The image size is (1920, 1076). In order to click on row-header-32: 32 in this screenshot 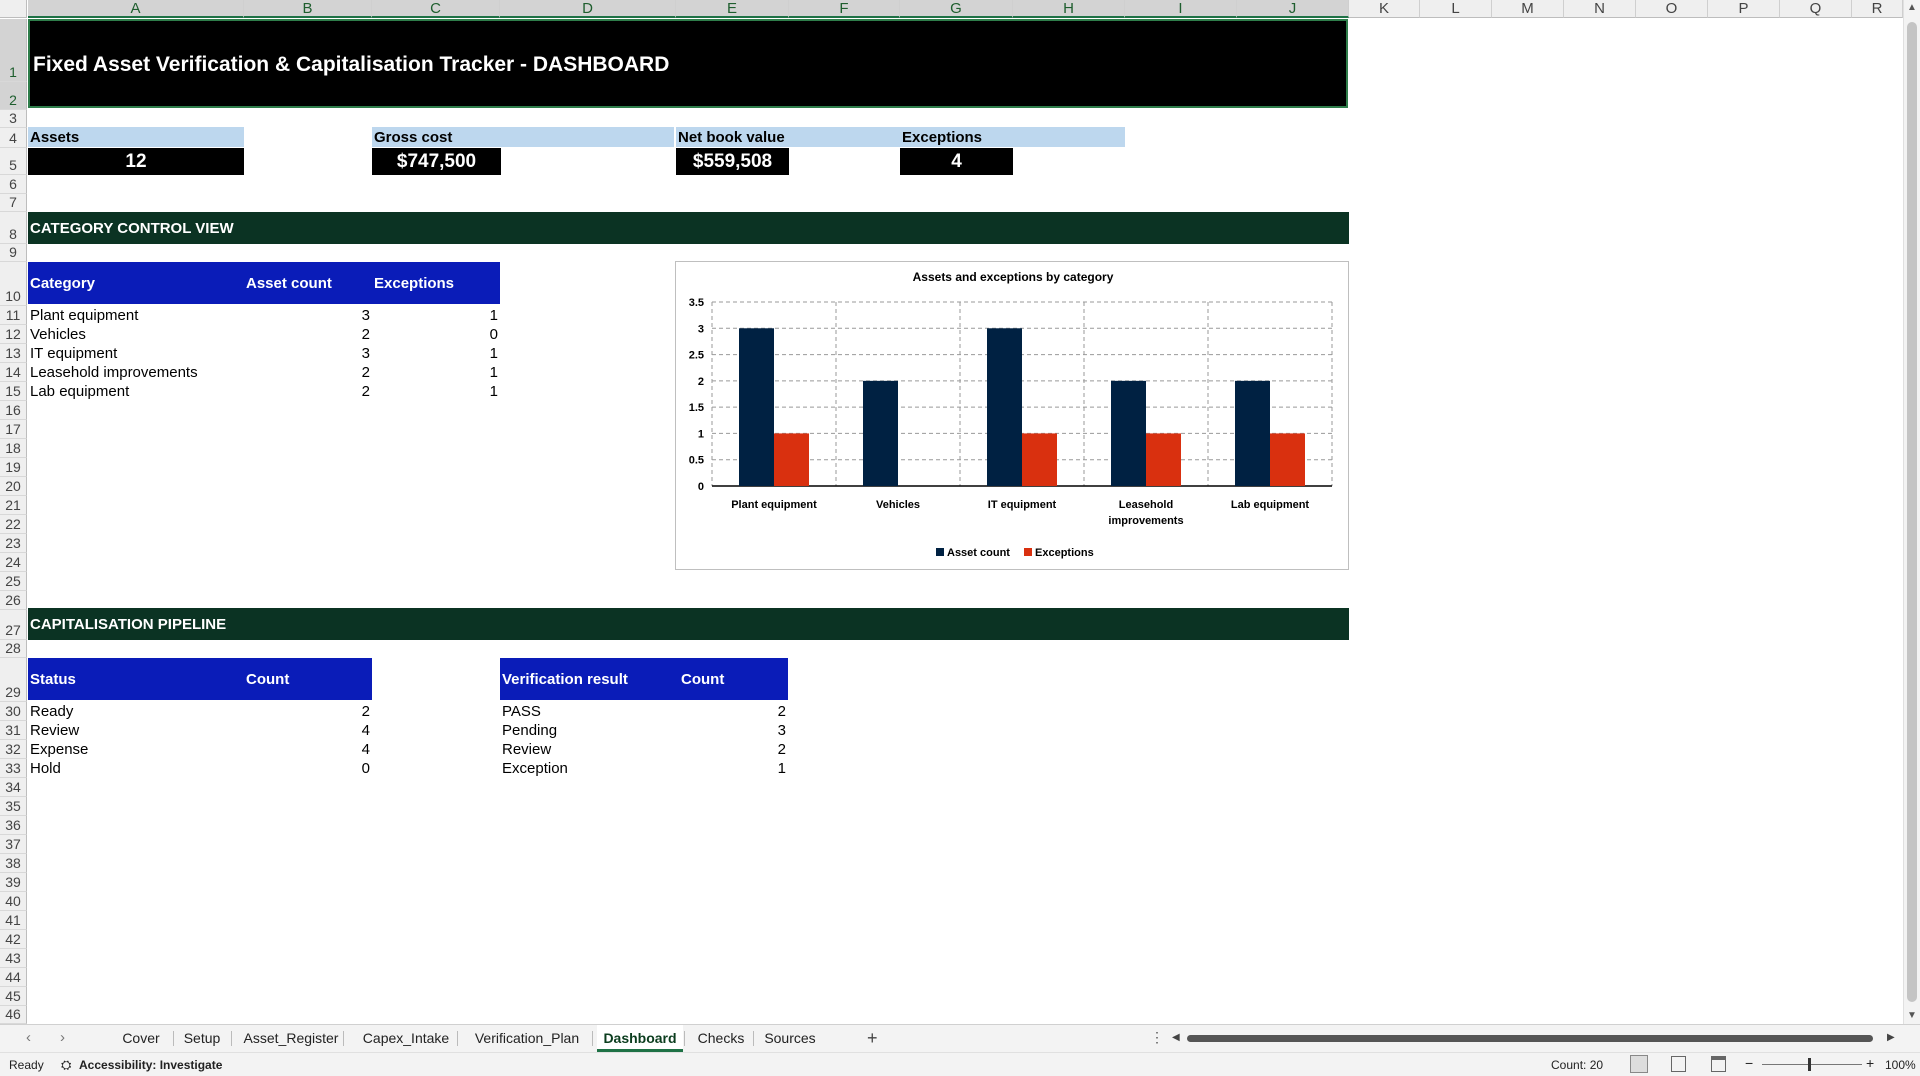, I will do `click(13, 749)`.